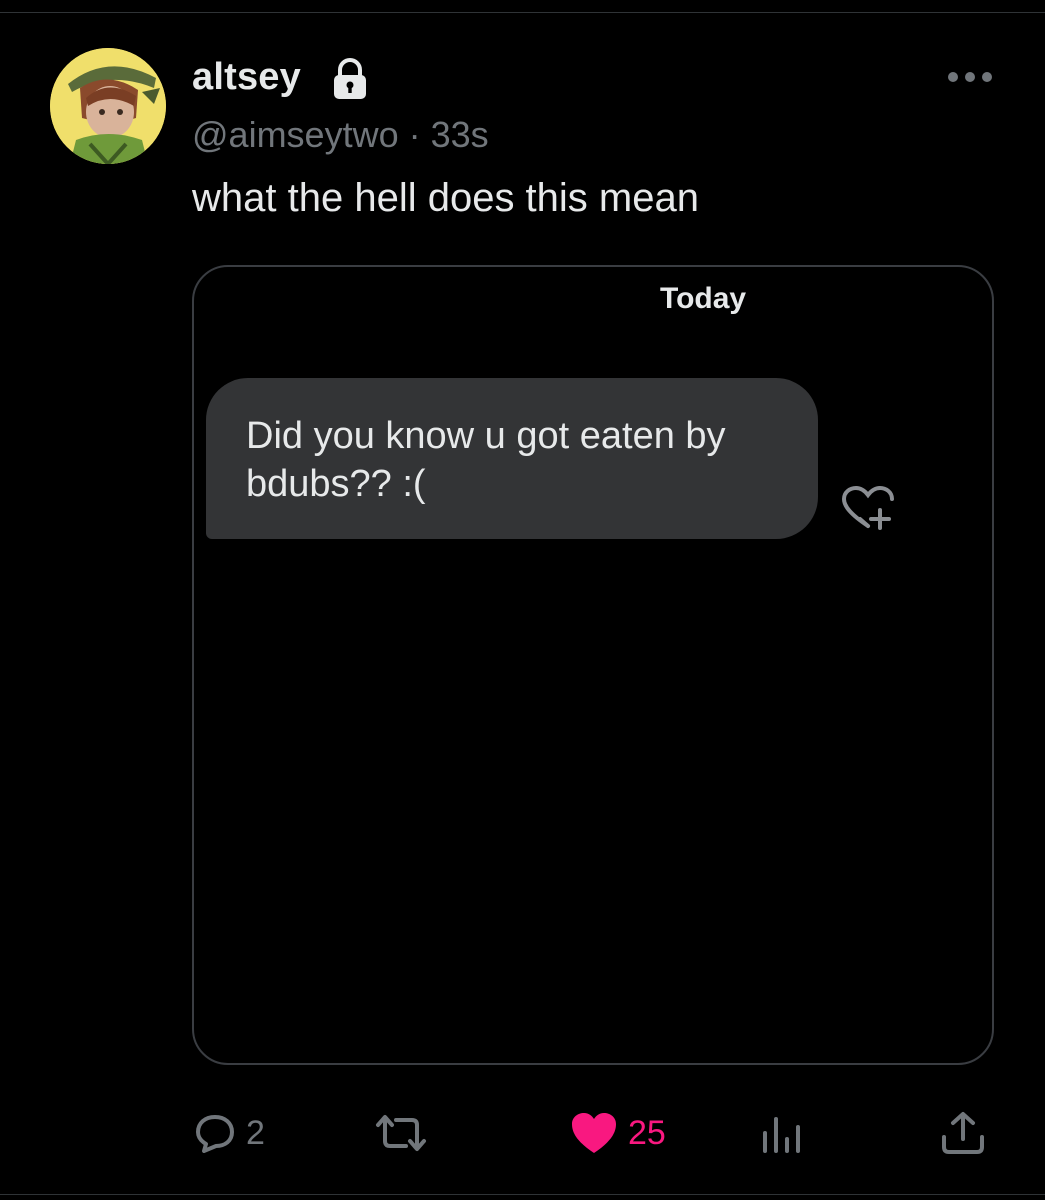 Image resolution: width=1045 pixels, height=1200 pixels. I want to click on views-button, so click(782, 1133).